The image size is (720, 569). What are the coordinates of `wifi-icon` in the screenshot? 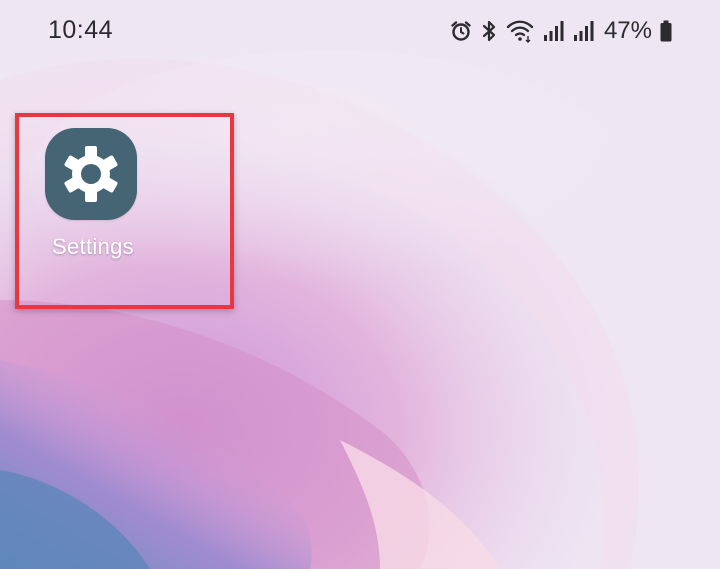 It's located at (520, 31).